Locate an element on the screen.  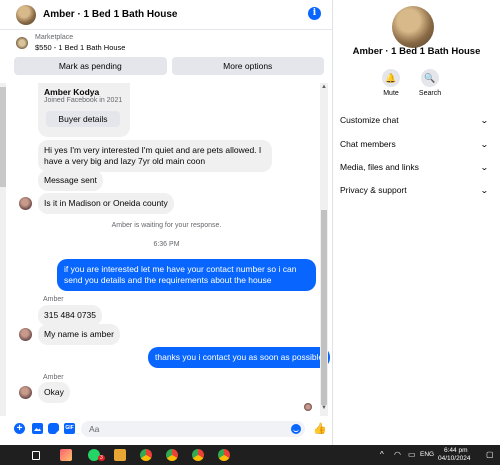
menu-label: Privacy & support is located at coordinates (373, 190).